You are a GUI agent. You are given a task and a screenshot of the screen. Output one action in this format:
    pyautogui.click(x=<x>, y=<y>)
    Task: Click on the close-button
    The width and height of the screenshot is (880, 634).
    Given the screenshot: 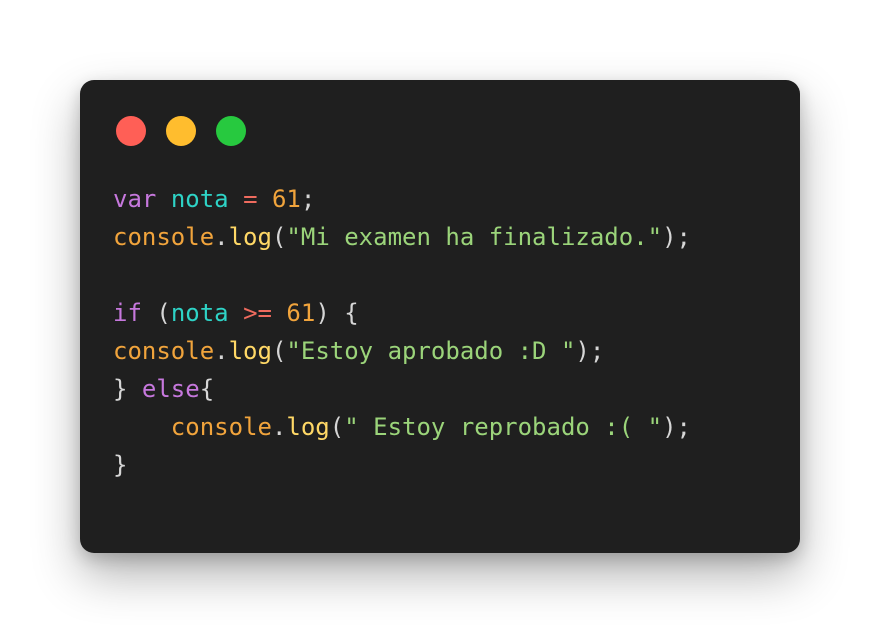 What is the action you would take?
    pyautogui.click(x=131, y=131)
    